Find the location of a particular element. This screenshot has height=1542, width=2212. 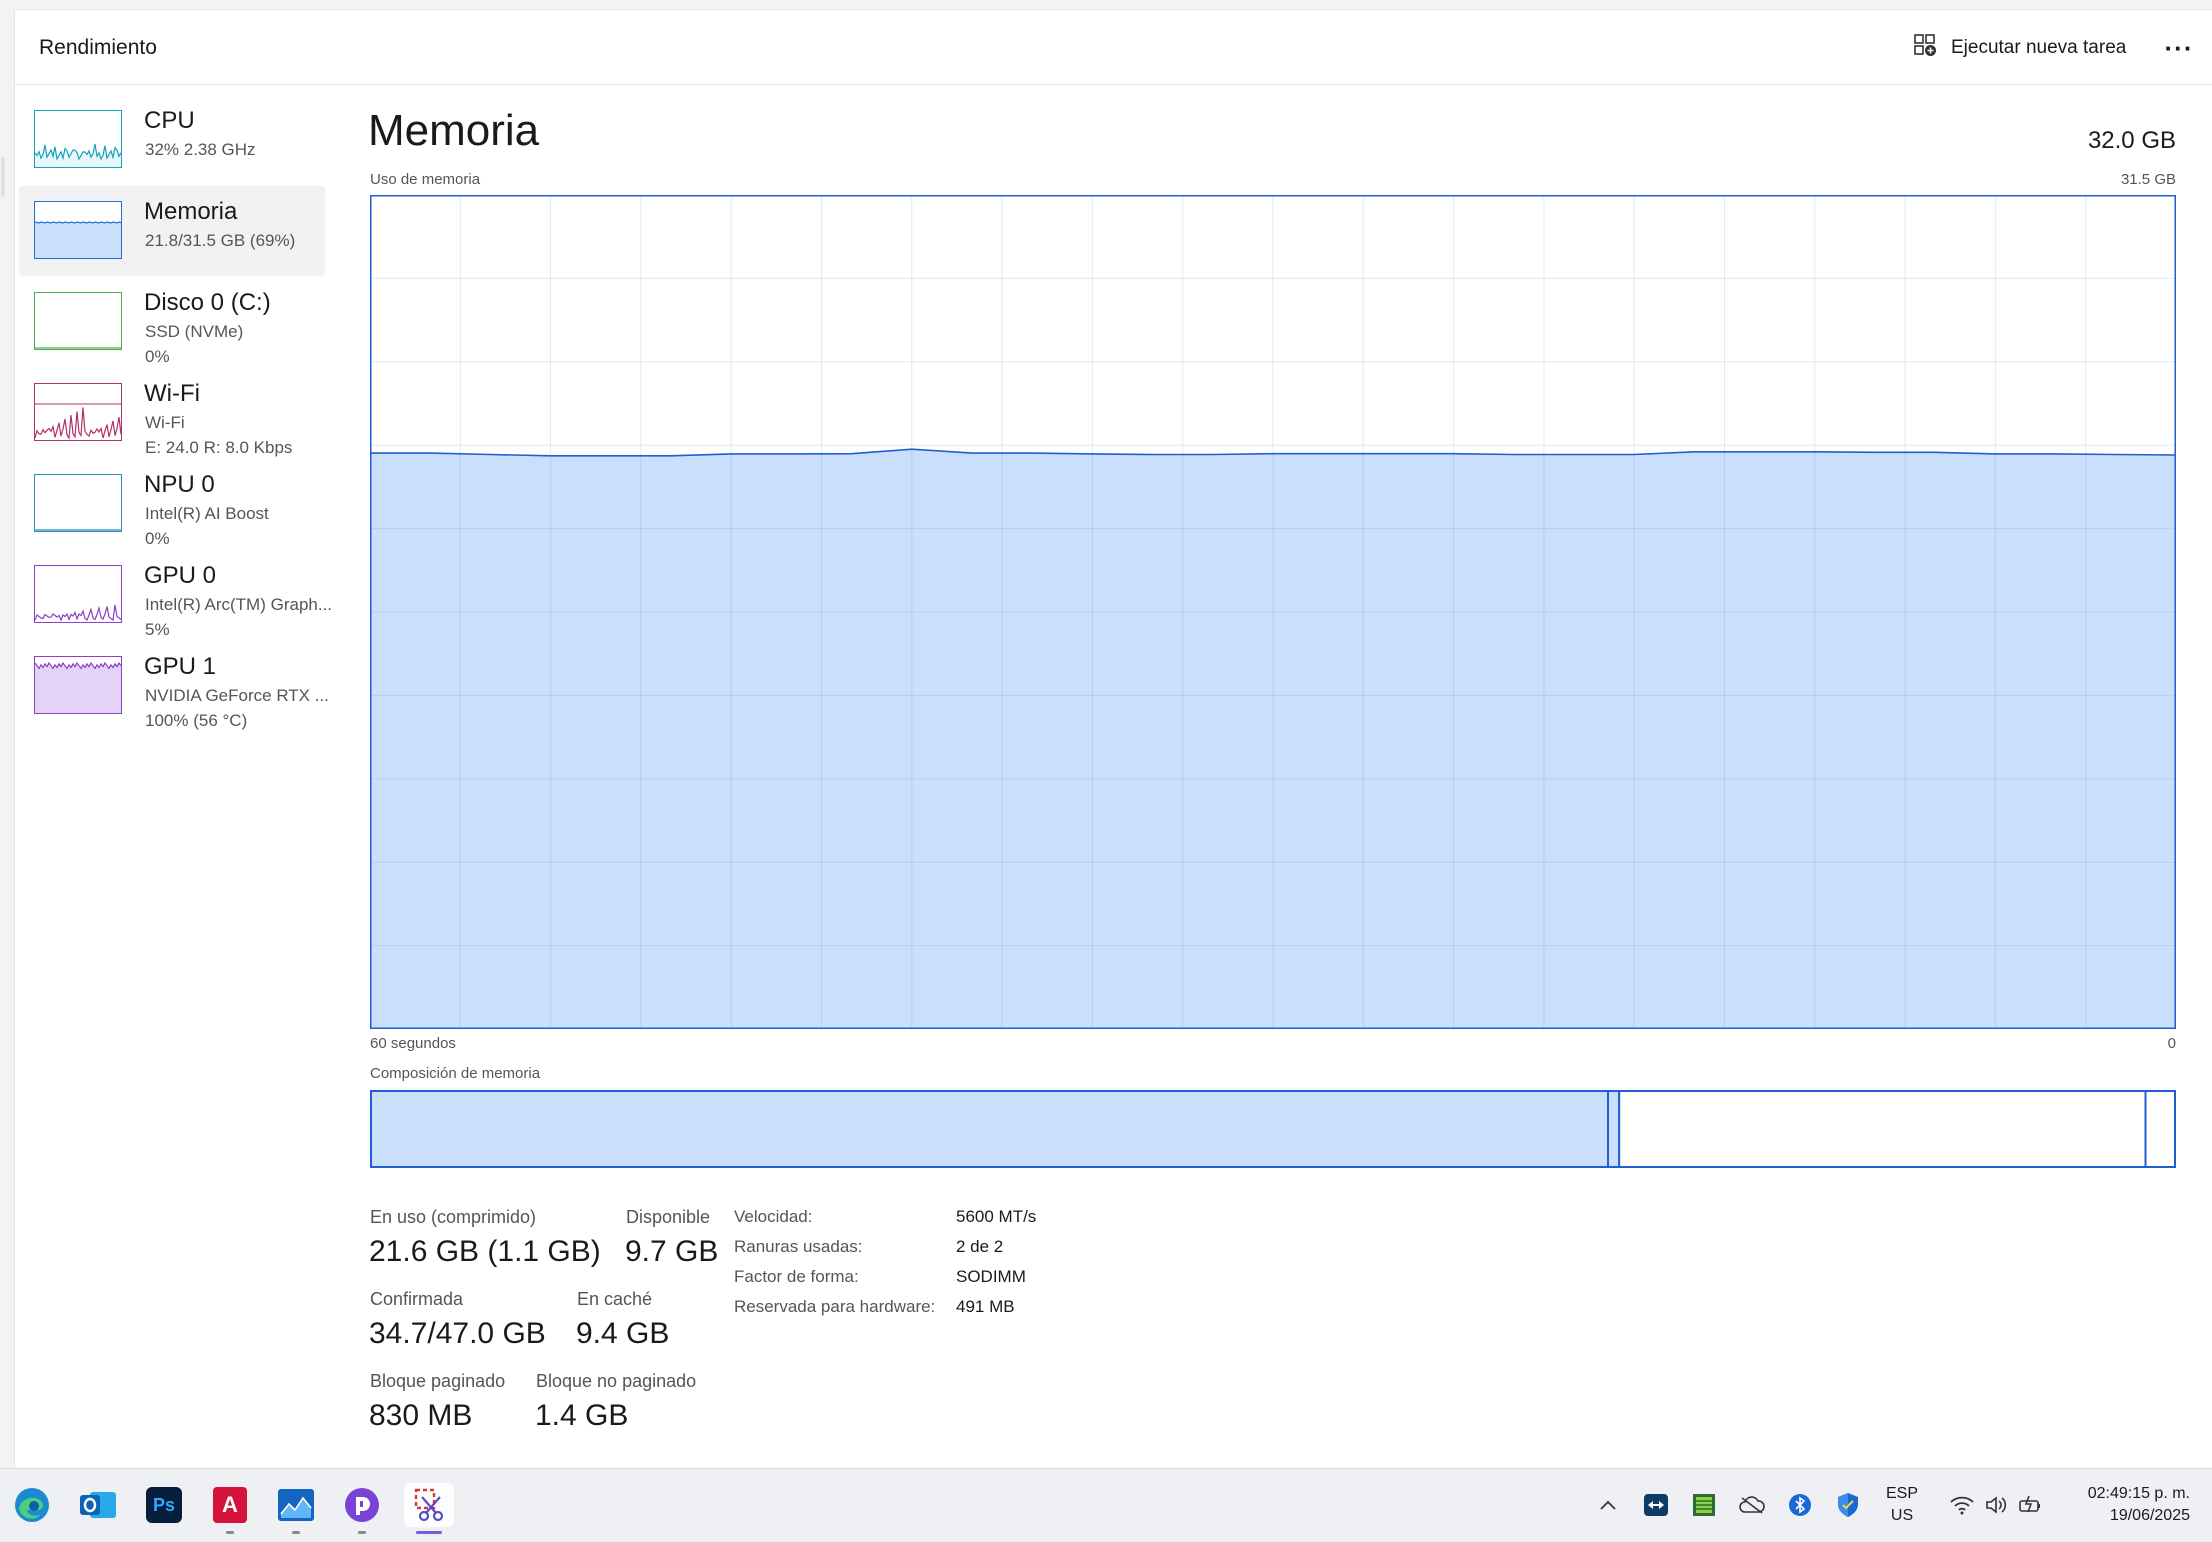

sidebar-item-npu-0: NPU 0 Intel(R) AI Boost 0% is located at coordinates (172, 504).